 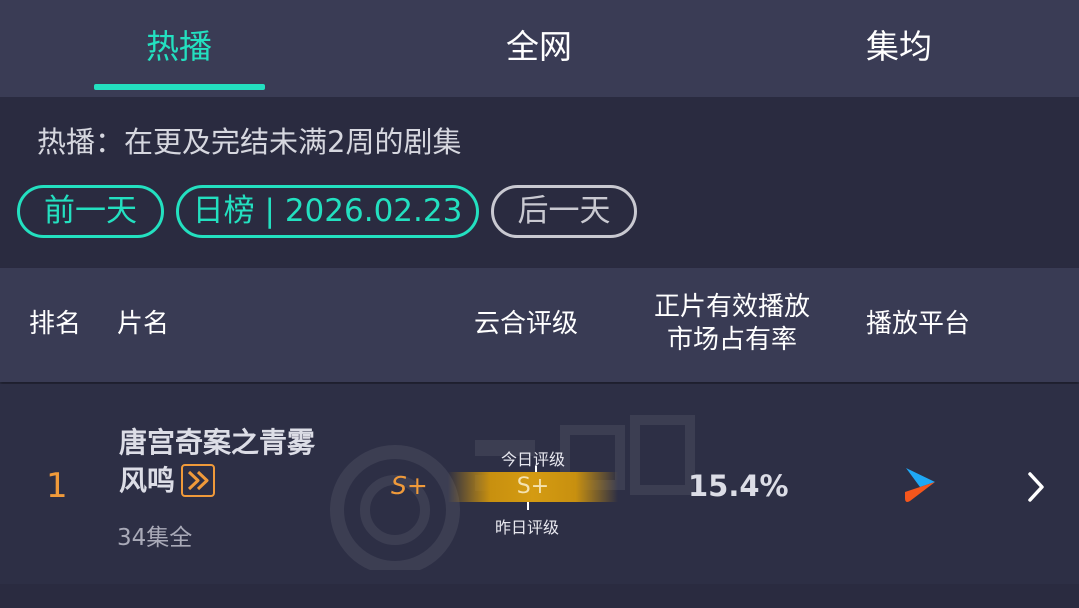 What do you see at coordinates (899, 48) in the screenshot?
I see `tab-episode-average: 集均` at bounding box center [899, 48].